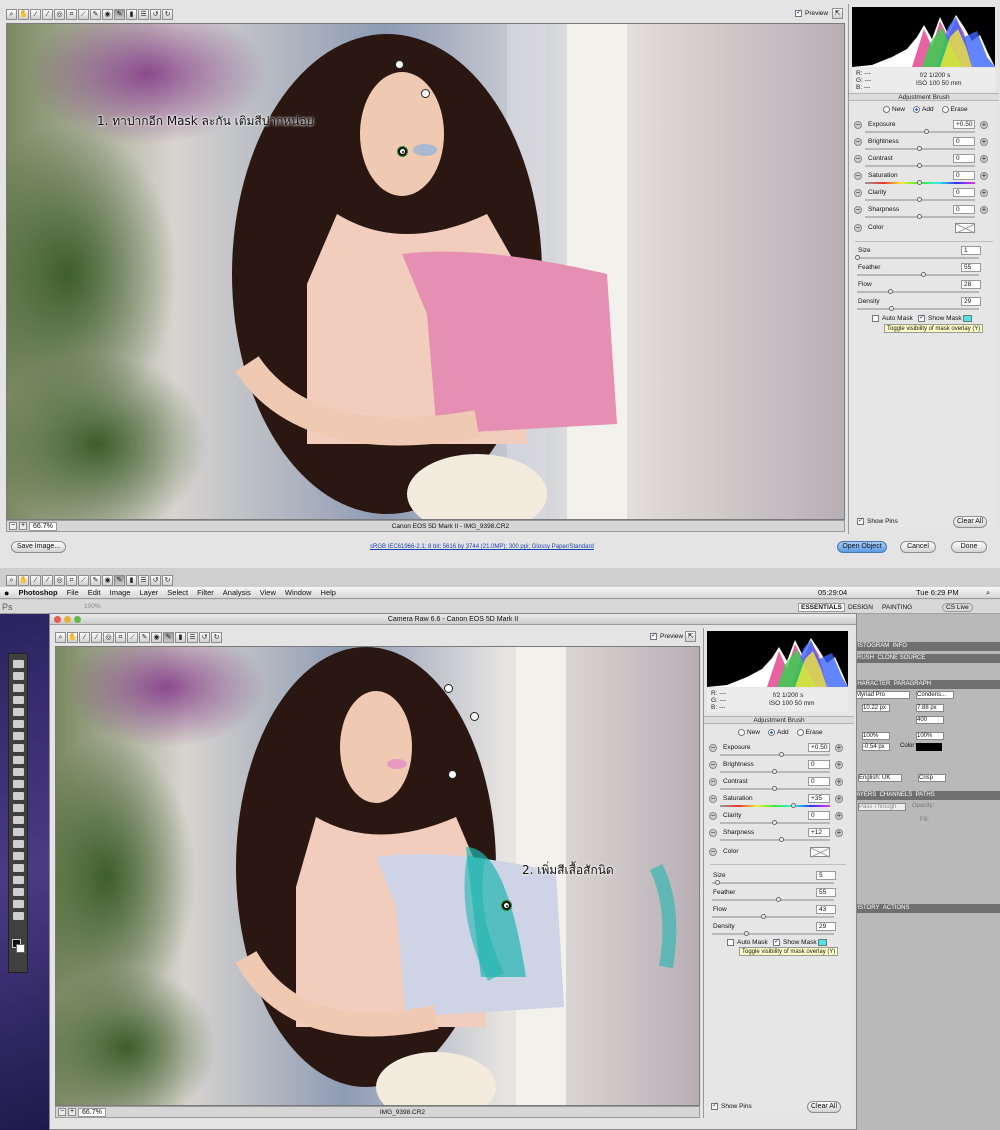 The image size is (1000, 1130). What do you see at coordinates (216, 637) in the screenshot?
I see `b-rotate-right-icon: ↻` at bounding box center [216, 637].